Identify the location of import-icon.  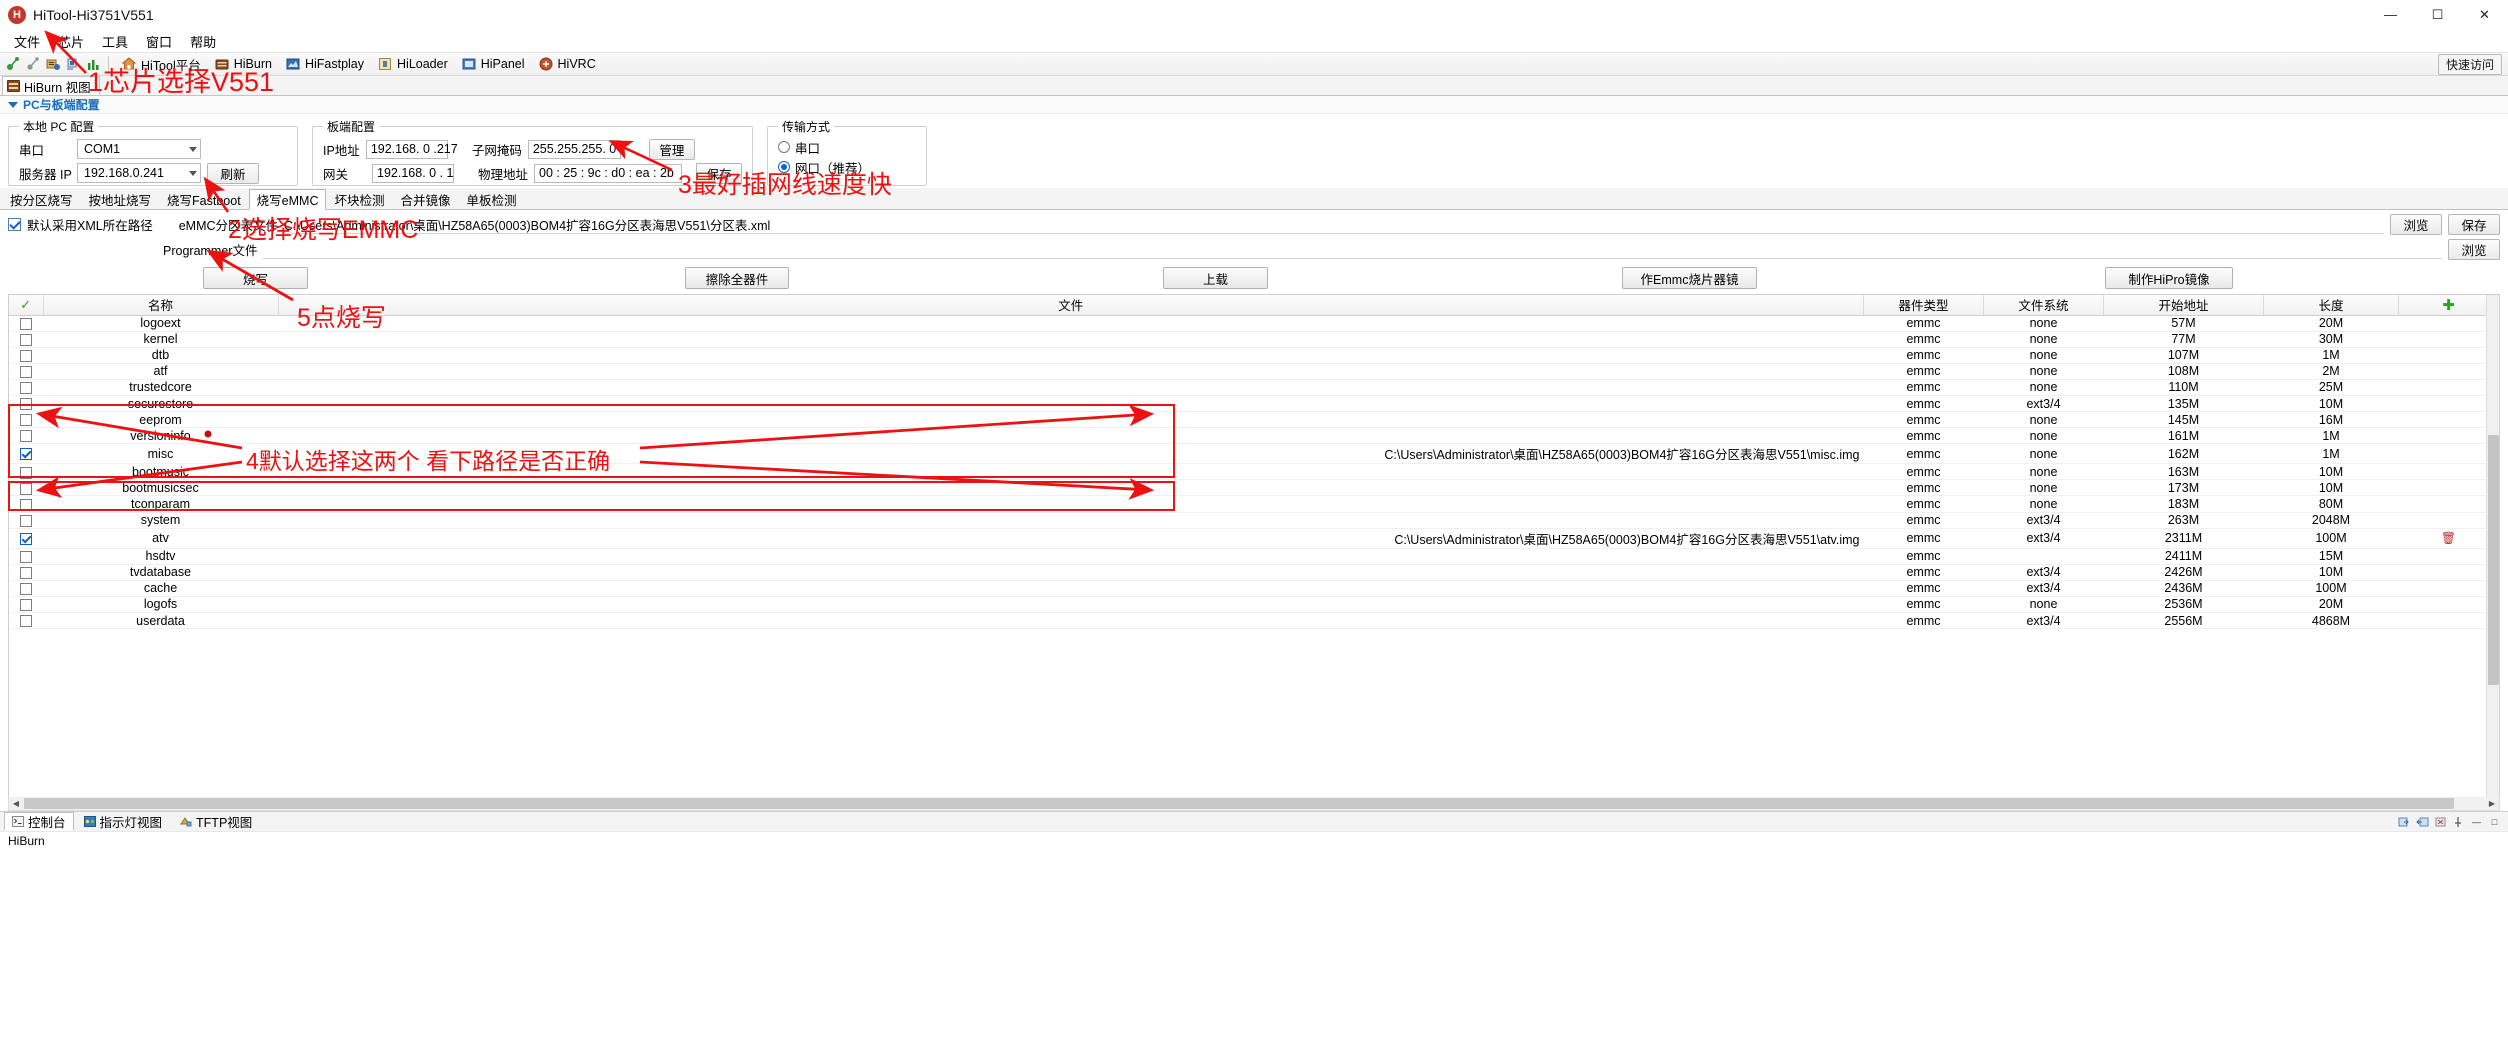
(2422, 822).